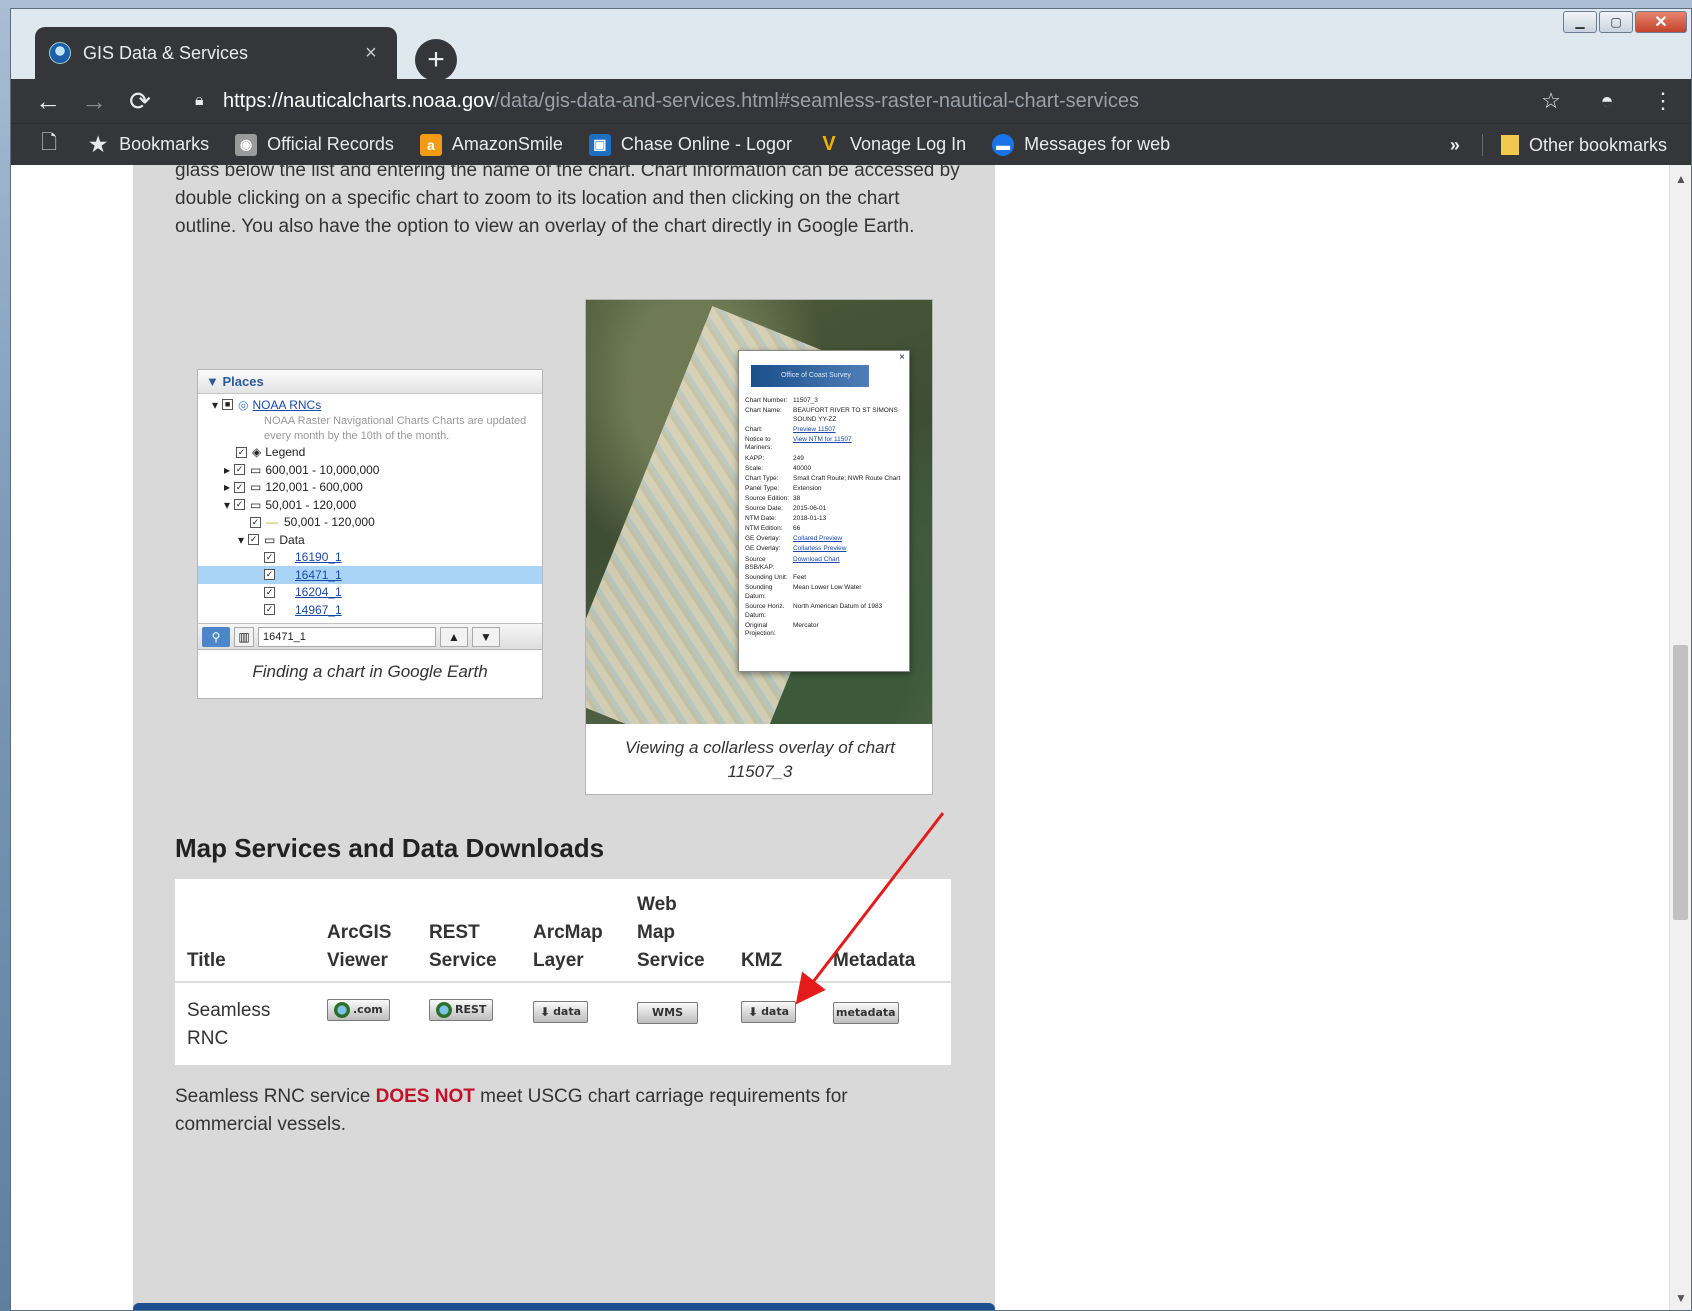  I want to click on button-label: metadata, so click(866, 1012).